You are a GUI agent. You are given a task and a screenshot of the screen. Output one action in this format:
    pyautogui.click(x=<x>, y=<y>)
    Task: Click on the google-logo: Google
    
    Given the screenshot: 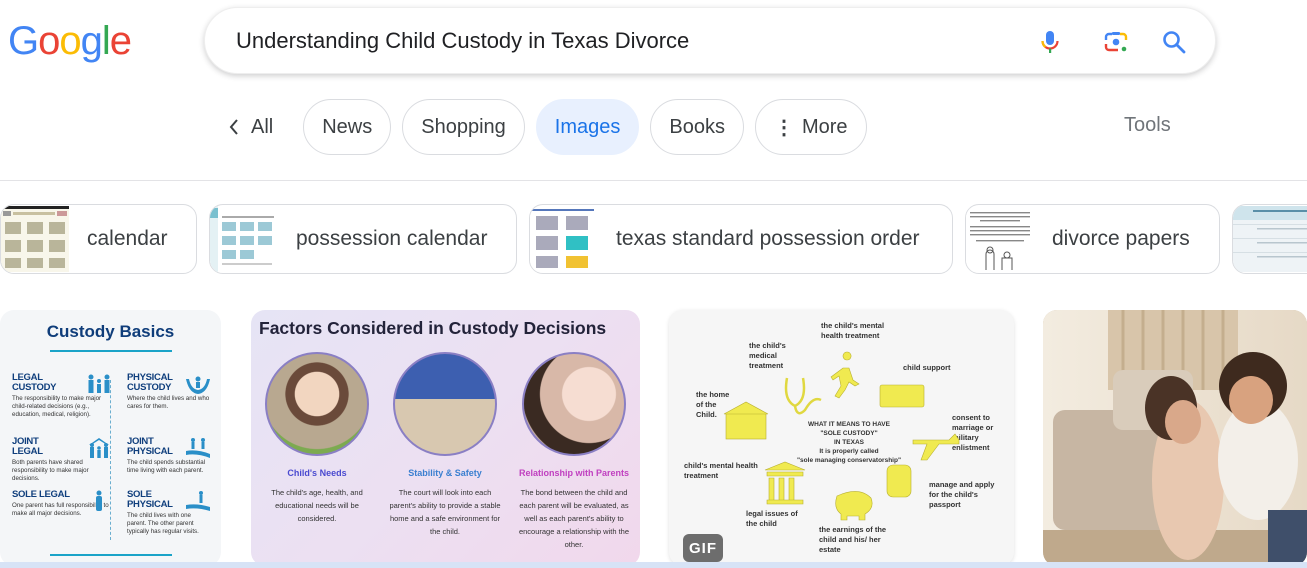 What is the action you would take?
    pyautogui.click(x=70, y=41)
    